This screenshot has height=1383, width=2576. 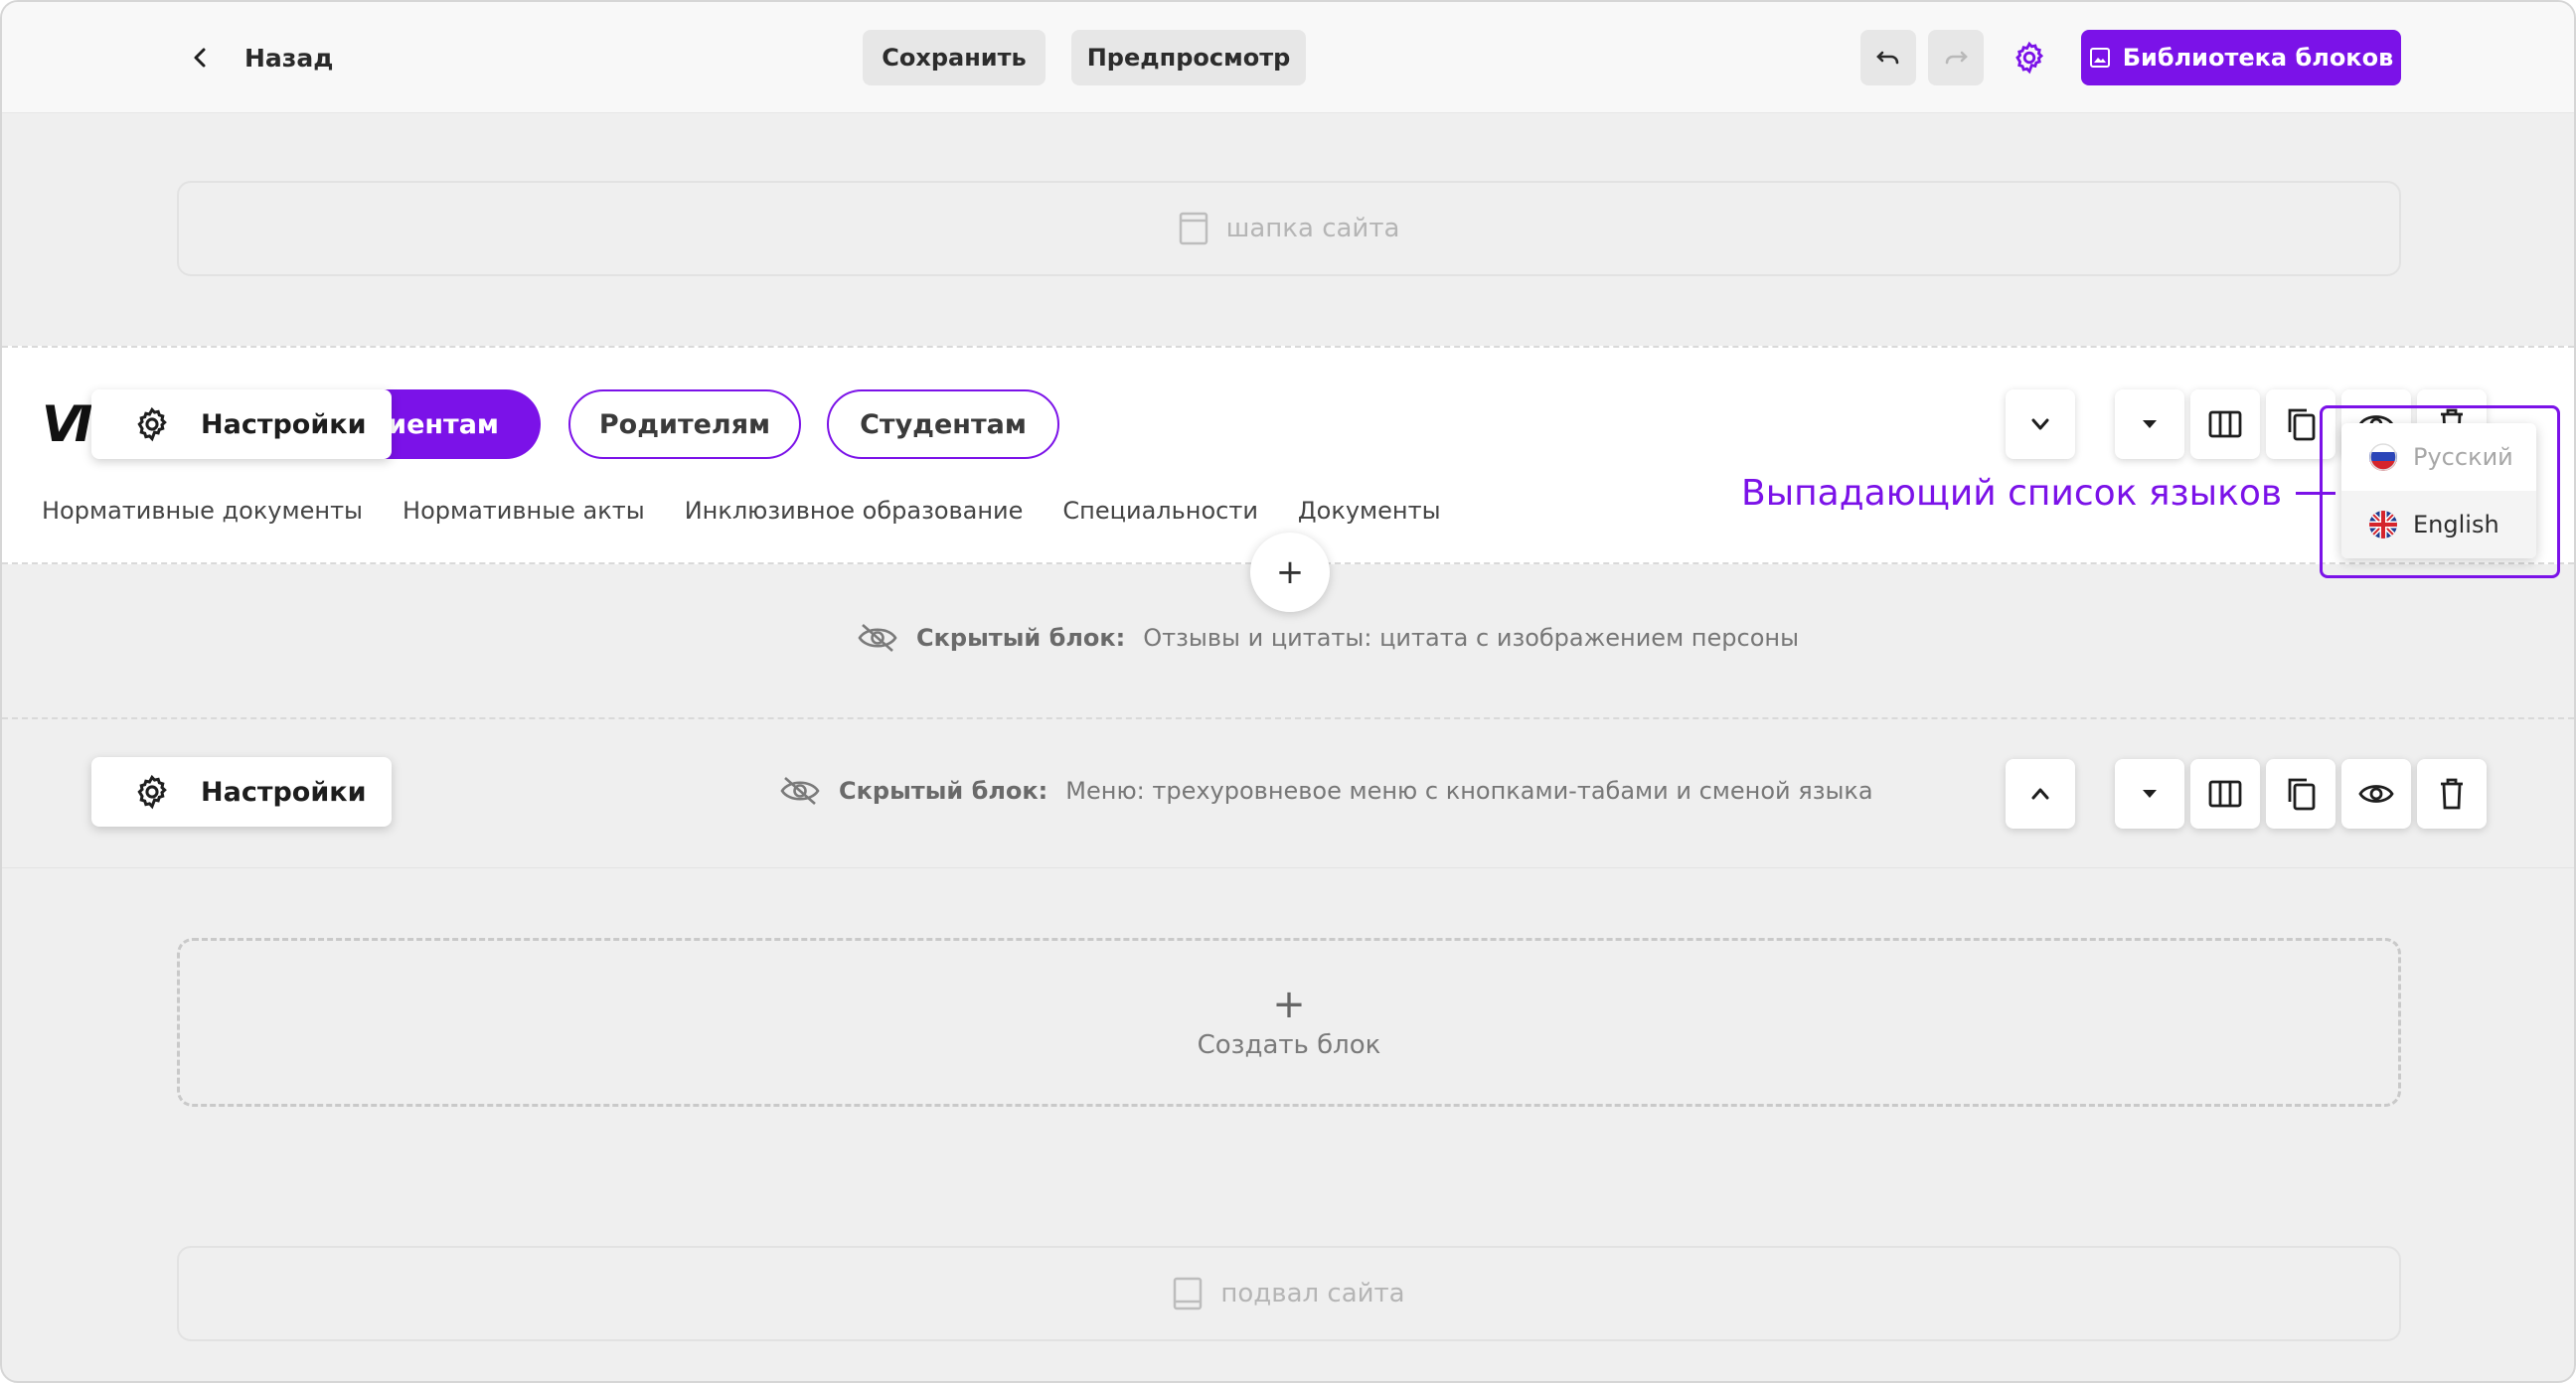 I want to click on site-footer-placeholder: подвал сайта, so click(x=1289, y=1293).